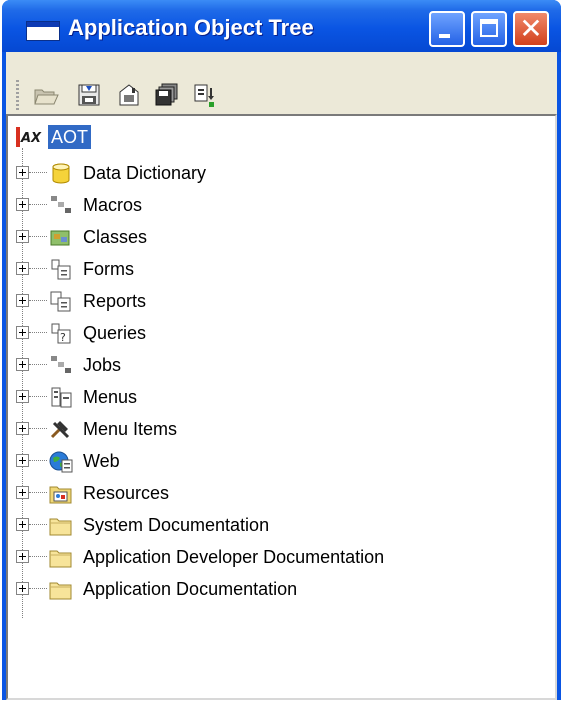 This screenshot has width=565, height=702. Describe the element at coordinates (60, 301) in the screenshot. I see `reports-icon` at that location.